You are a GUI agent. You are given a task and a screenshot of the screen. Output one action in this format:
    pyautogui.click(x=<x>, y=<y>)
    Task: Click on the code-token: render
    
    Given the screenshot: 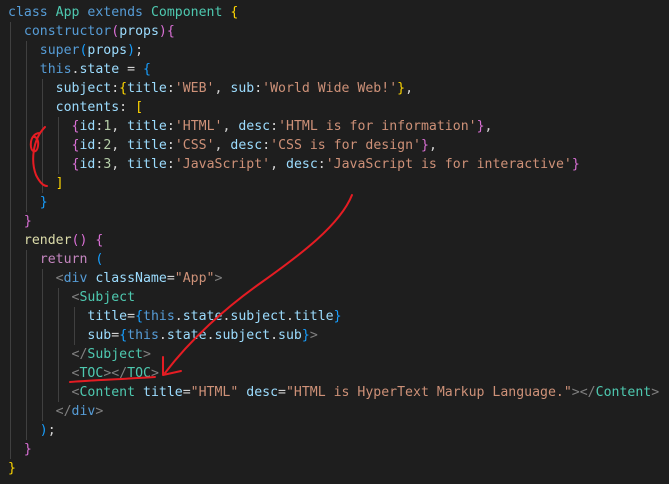 What is the action you would take?
    pyautogui.click(x=47, y=240)
    